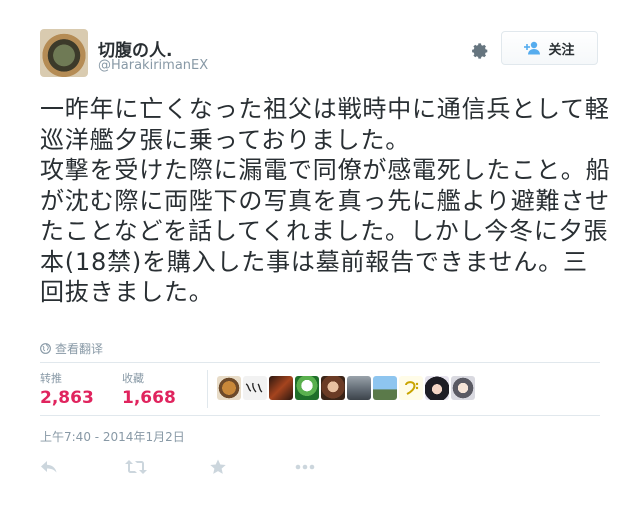  Describe the element at coordinates (51, 378) in the screenshot. I see `retweets-label: 转推` at that location.